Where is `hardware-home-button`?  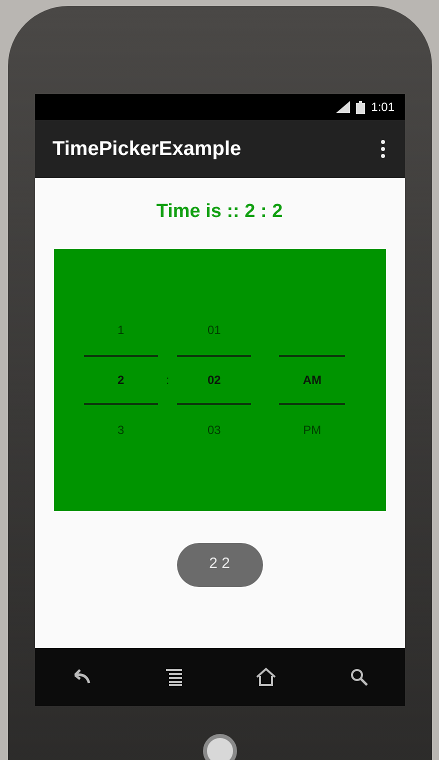
hardware-home-button is located at coordinates (219, 747).